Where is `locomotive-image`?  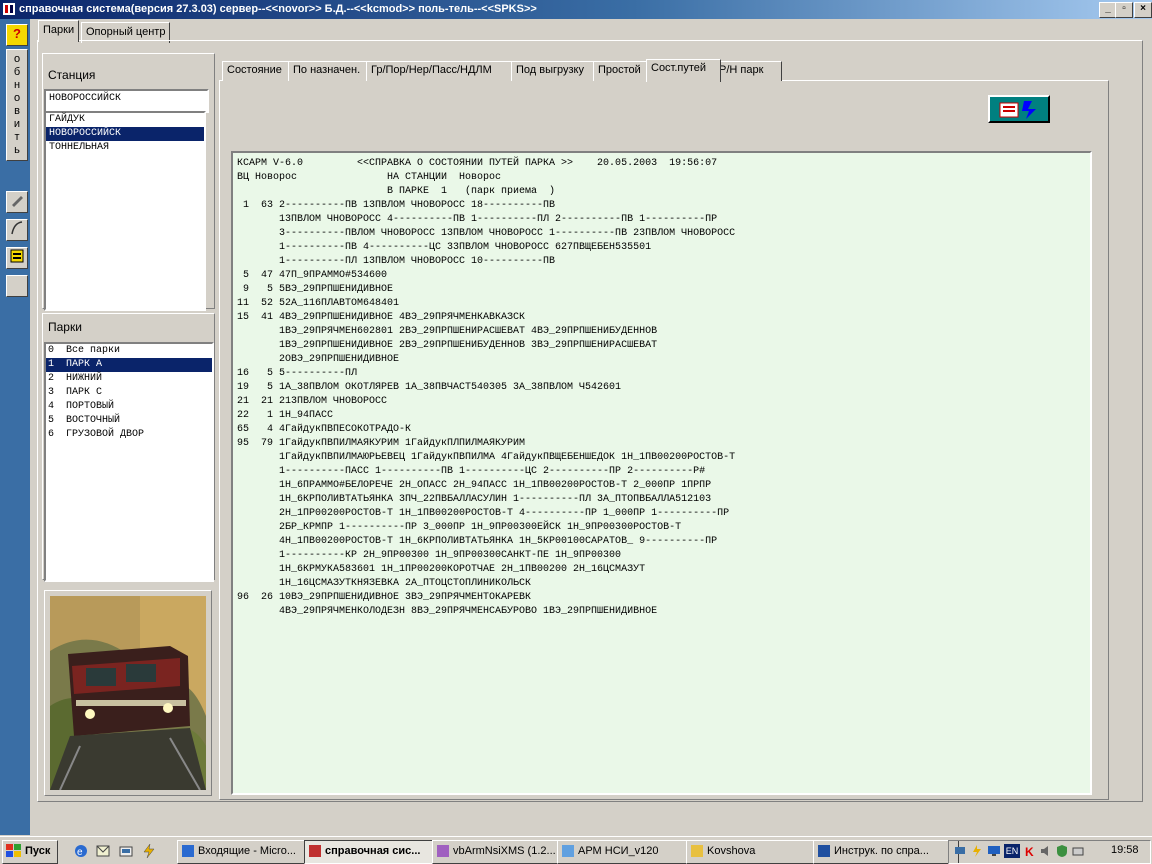
locomotive-image is located at coordinates (128, 693).